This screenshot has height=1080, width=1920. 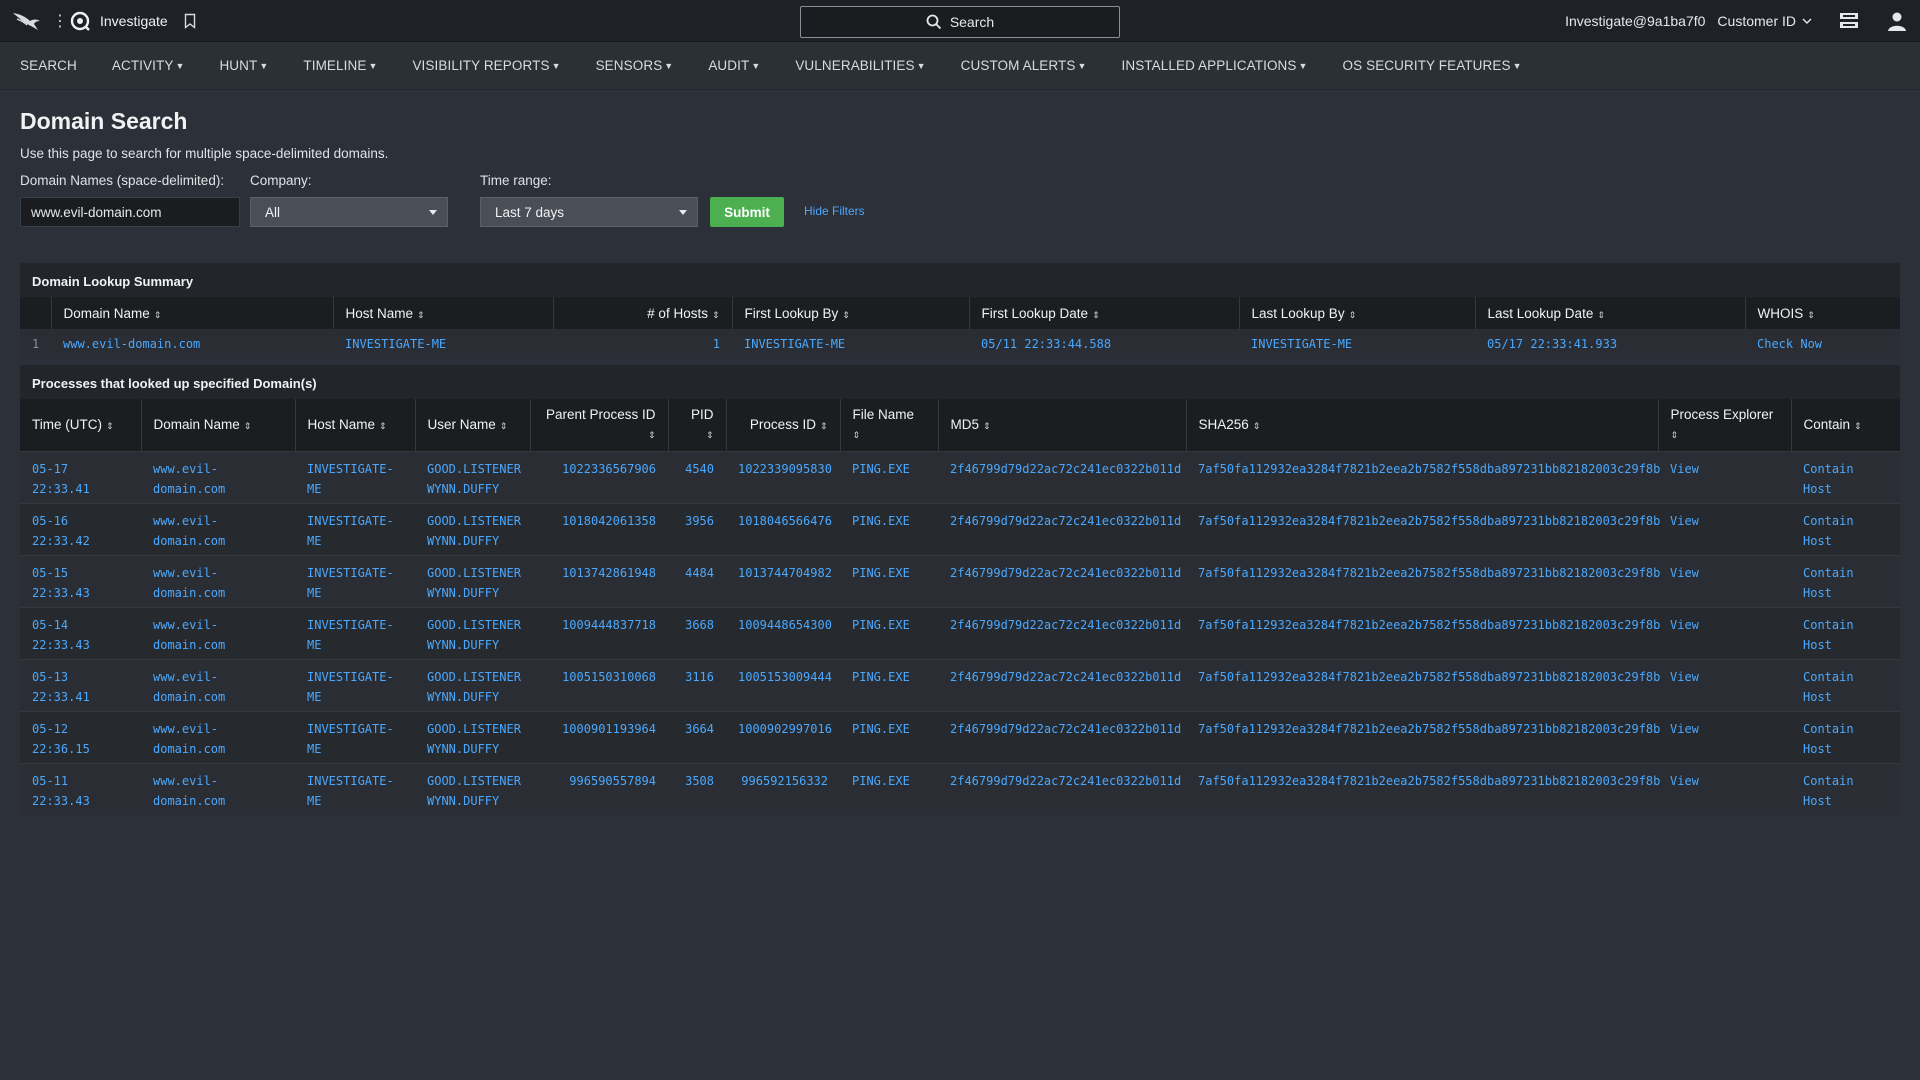 I want to click on pid-link: 4540, so click(x=699, y=469).